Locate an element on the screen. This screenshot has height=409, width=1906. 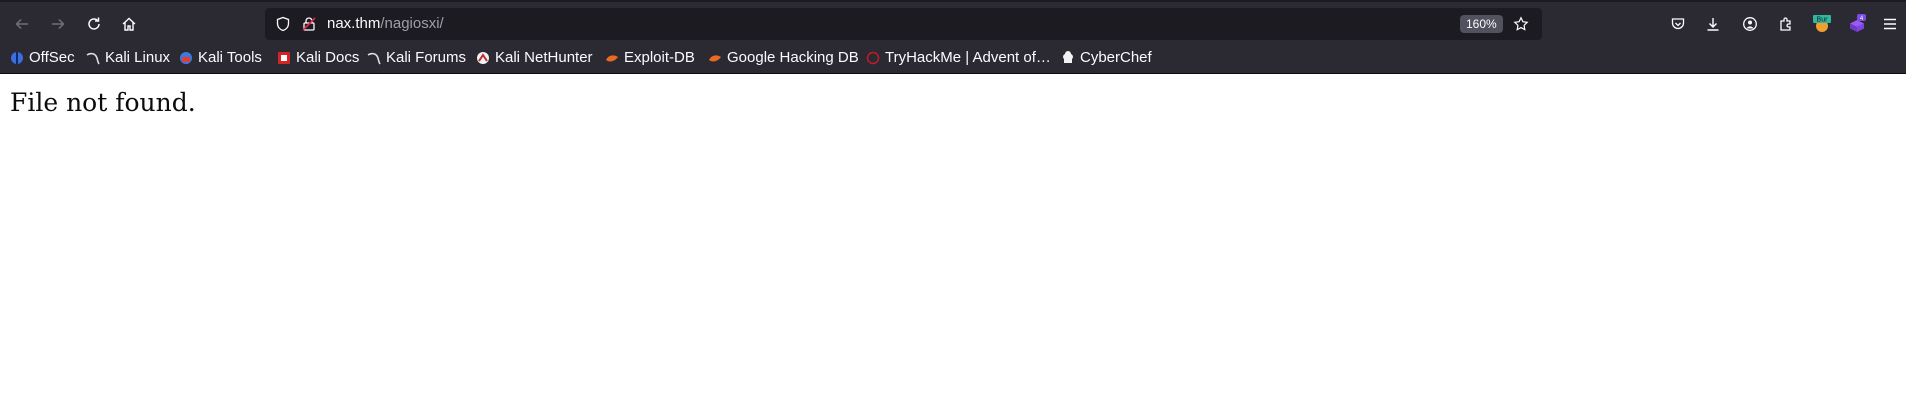
reload-button is located at coordinates (94, 24).